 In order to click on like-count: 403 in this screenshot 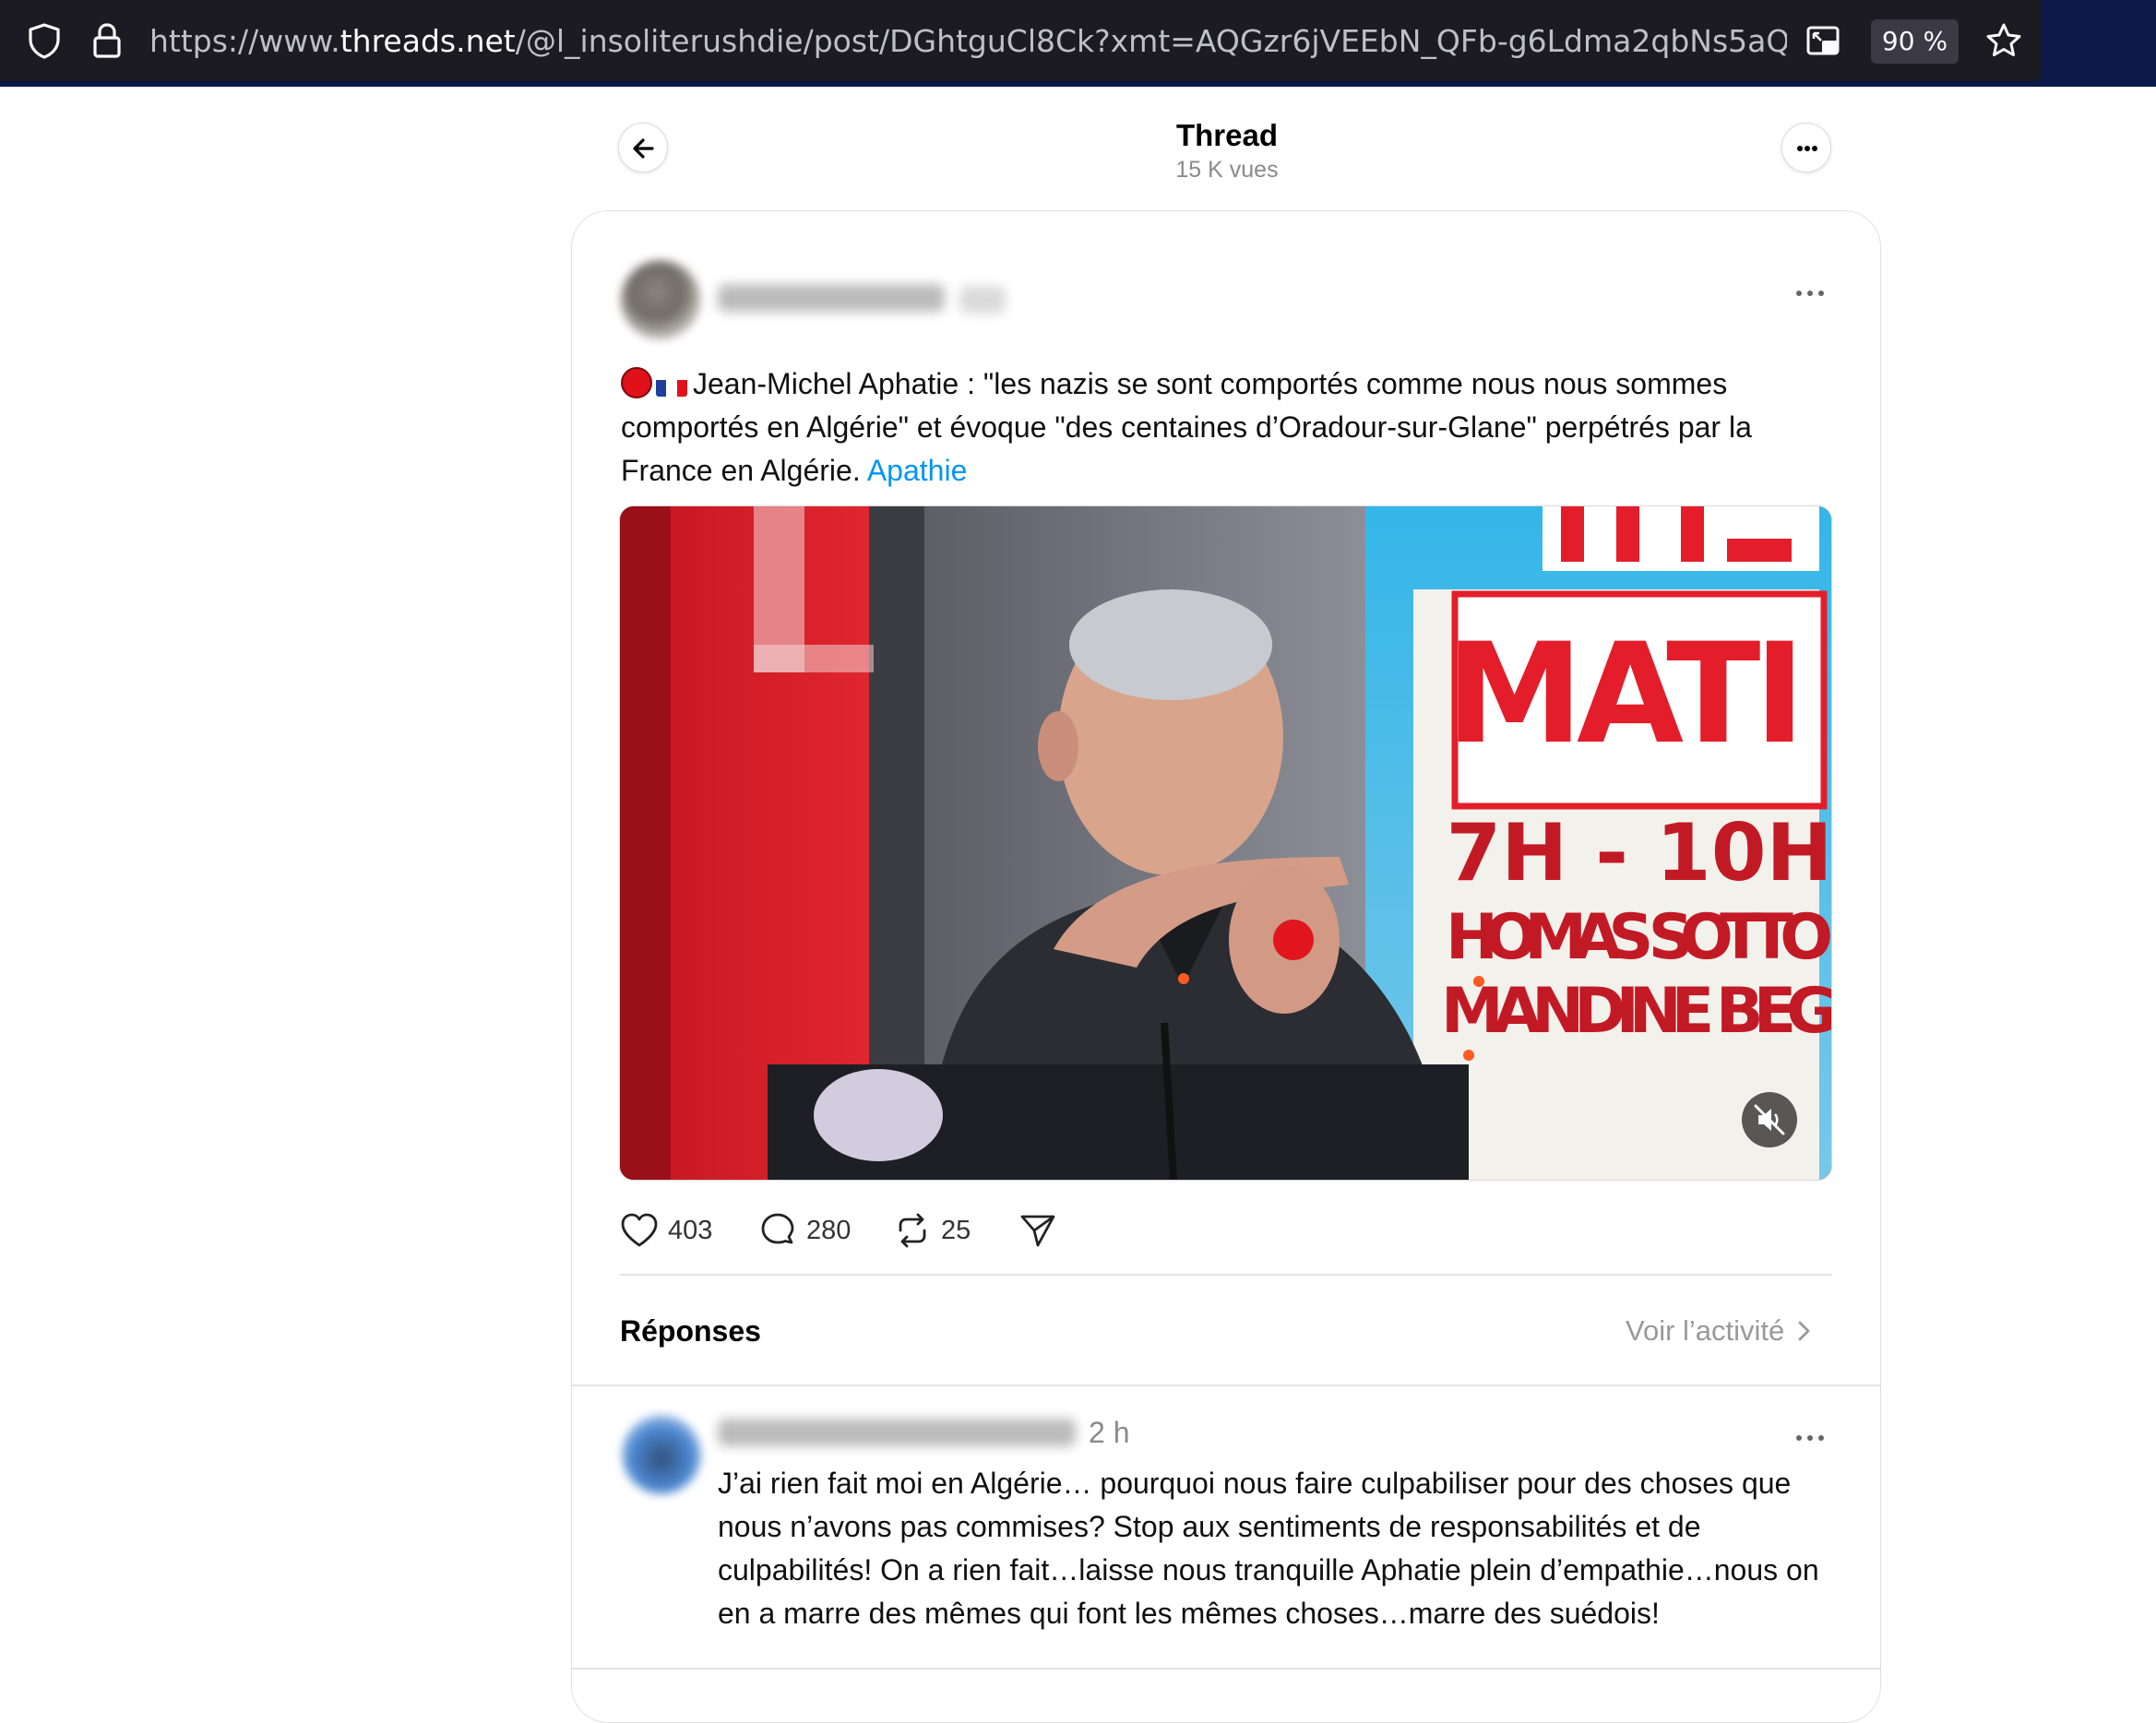, I will do `click(690, 1230)`.